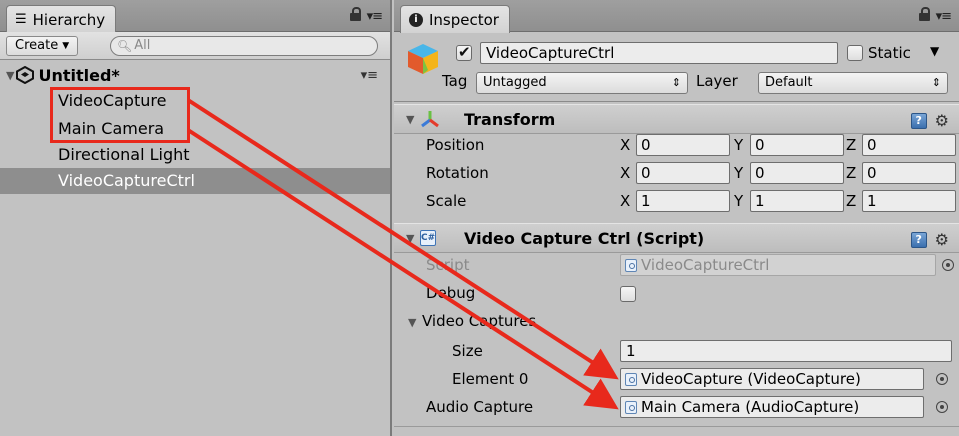 The image size is (959, 436). Describe the element at coordinates (750, 407) in the screenshot. I see `audio-capture-value: Main Camera (AudioCapture)` at that location.